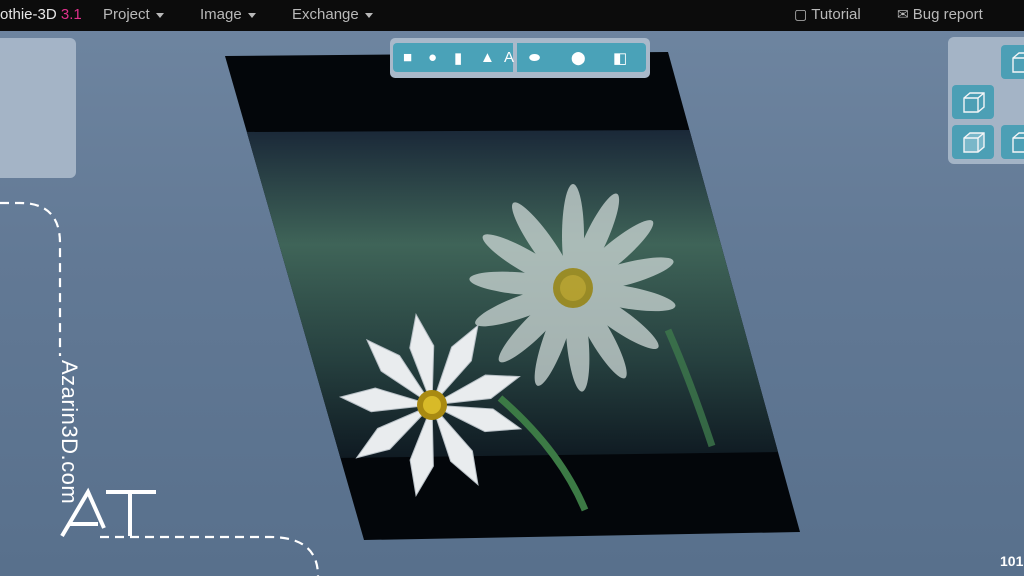 The height and width of the screenshot is (576, 1024). Describe the element at coordinates (458, 58) in the screenshot. I see `cylinder-tool-icon: ▮` at that location.